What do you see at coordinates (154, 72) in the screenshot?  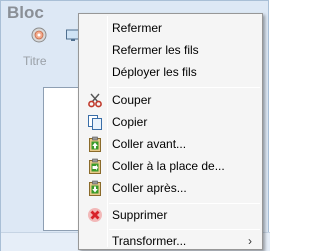 I see `menu-item-label: Déployer les fils` at bounding box center [154, 72].